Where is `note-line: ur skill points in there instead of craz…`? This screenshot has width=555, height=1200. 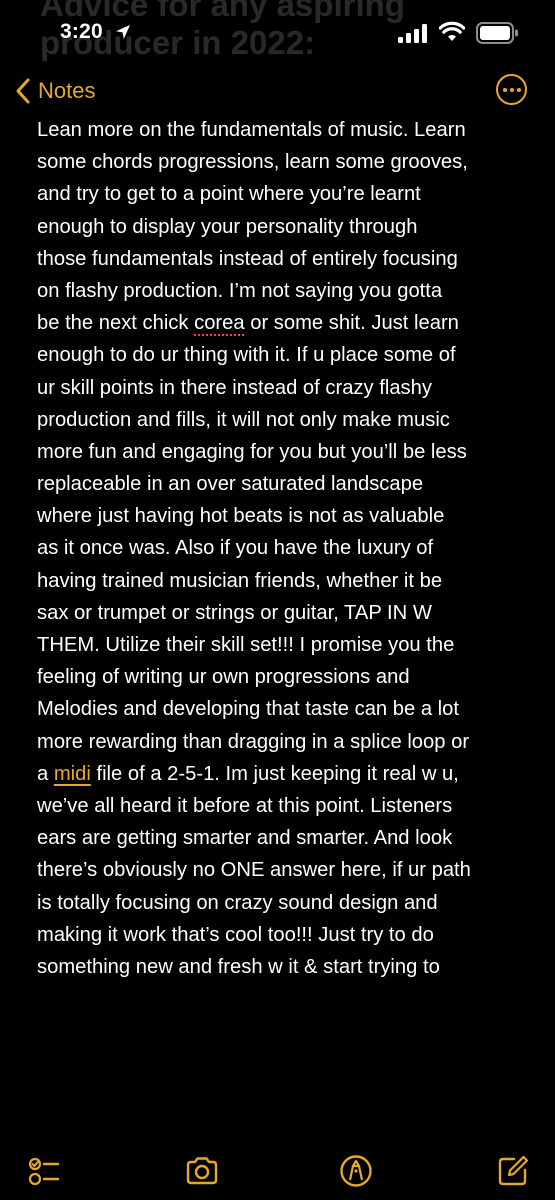
note-line: ur skill points in there instead of craz… is located at coordinates (234, 387).